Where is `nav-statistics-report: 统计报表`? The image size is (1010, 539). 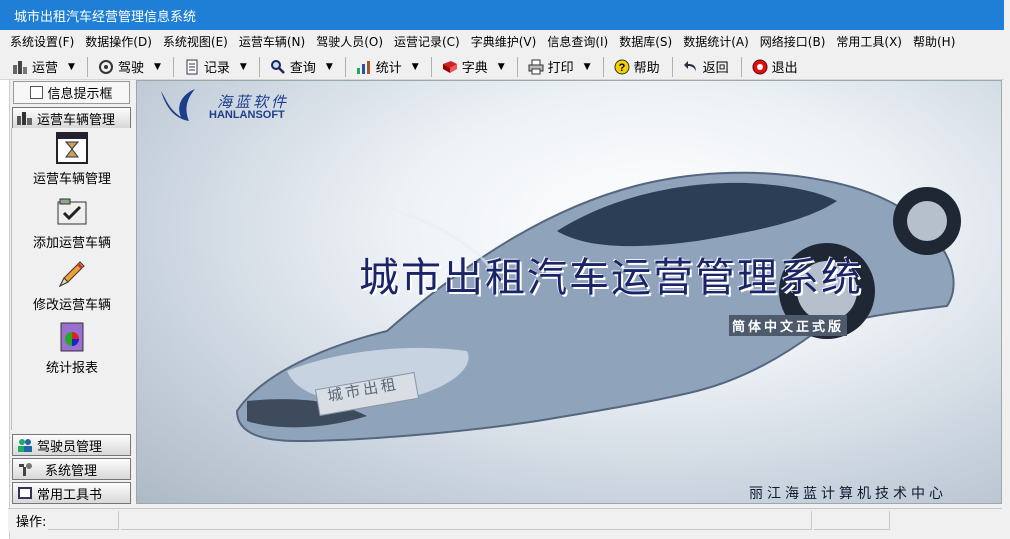 nav-statistics-report: 统计报表 is located at coordinates (72, 348).